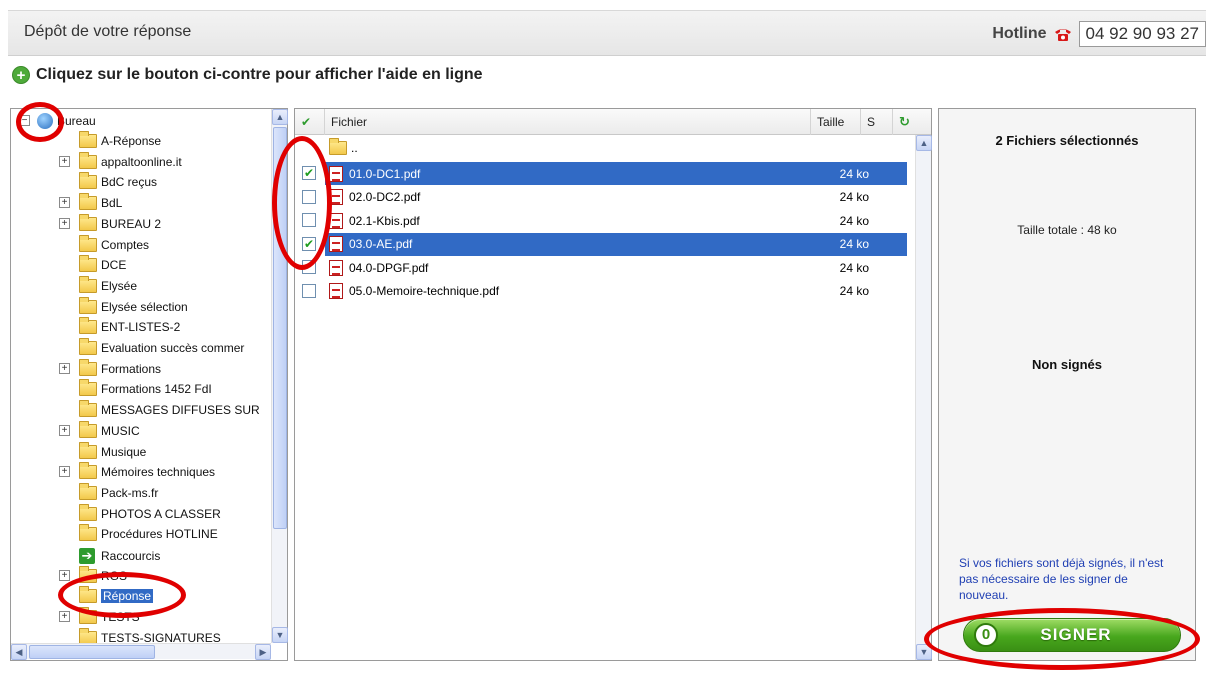  I want to click on phone-icon, so click(1062, 35).